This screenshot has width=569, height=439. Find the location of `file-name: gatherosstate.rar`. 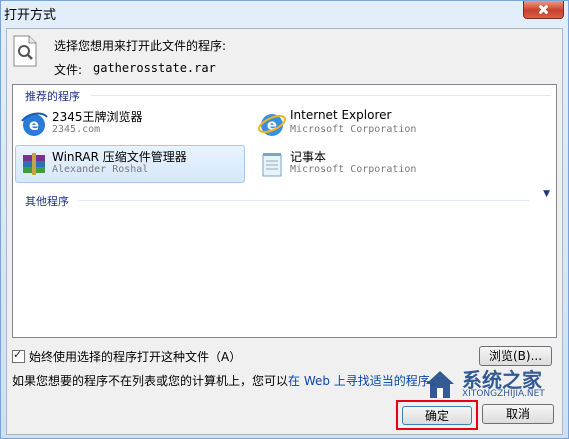

file-name: gatherosstate.rar is located at coordinates (154, 68).